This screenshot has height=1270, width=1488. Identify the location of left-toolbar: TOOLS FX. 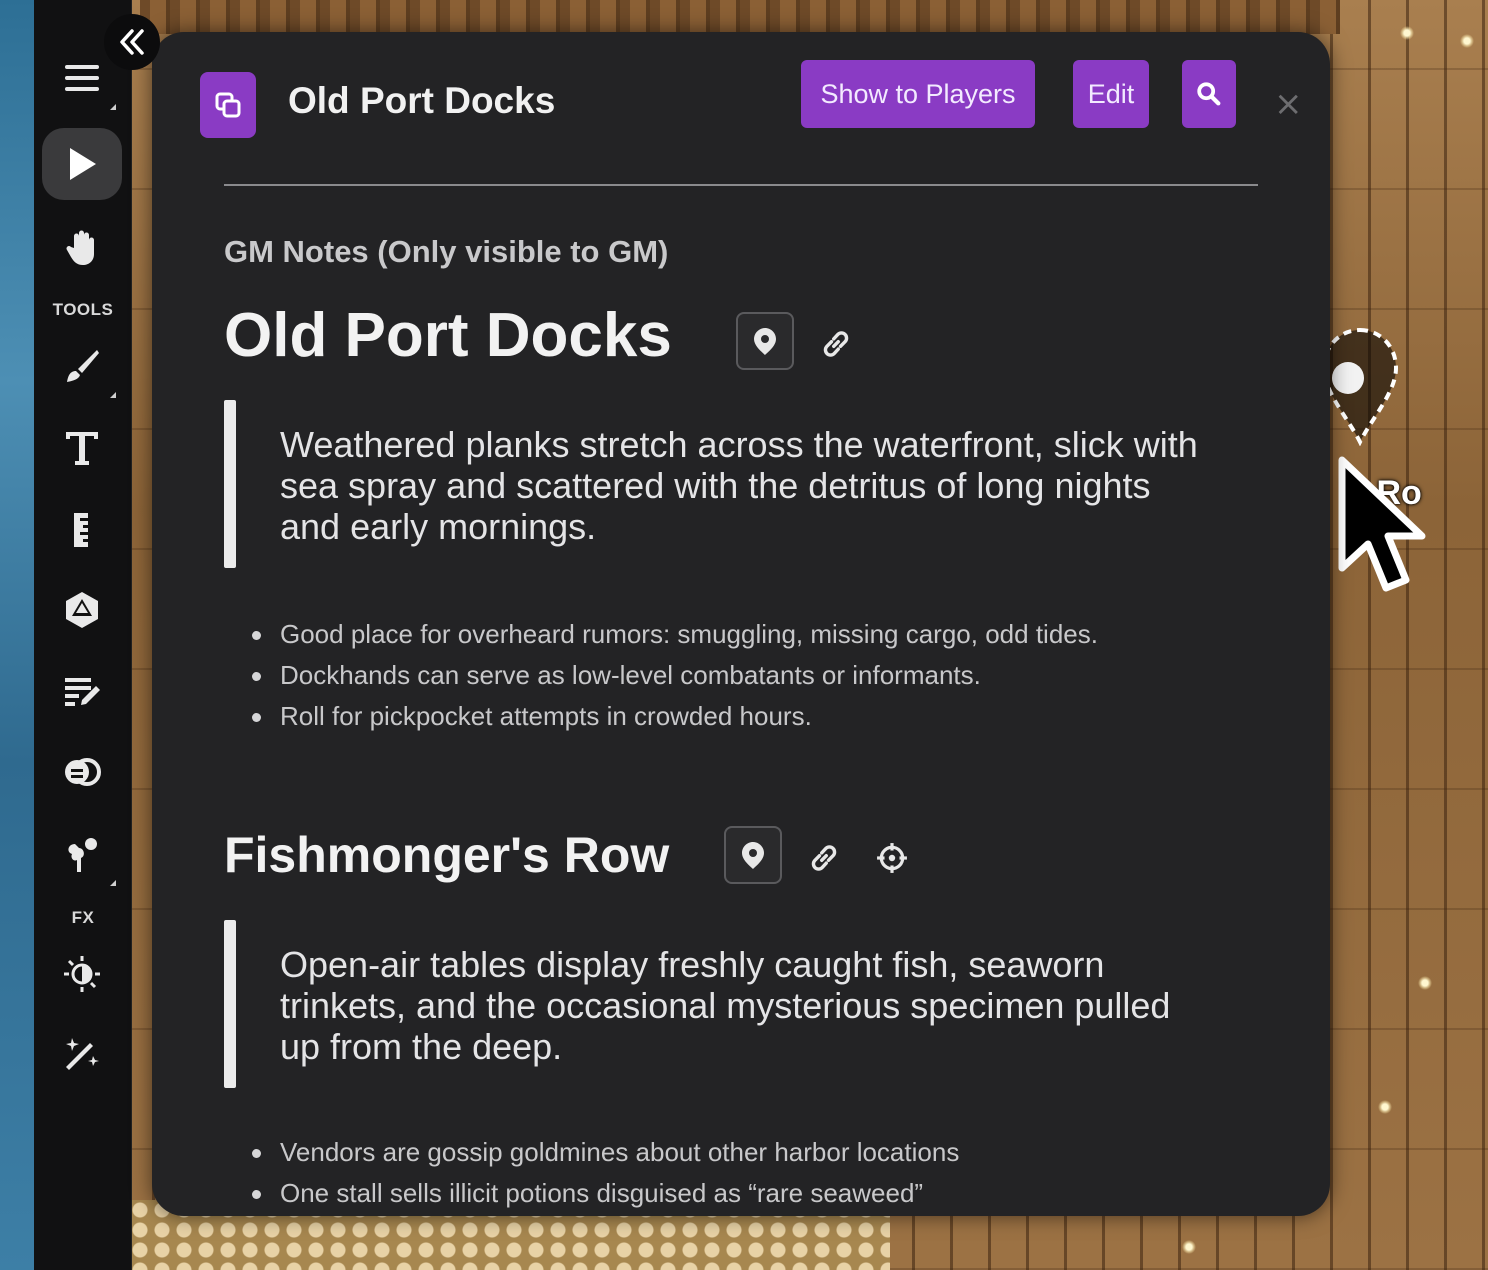
(83, 635).